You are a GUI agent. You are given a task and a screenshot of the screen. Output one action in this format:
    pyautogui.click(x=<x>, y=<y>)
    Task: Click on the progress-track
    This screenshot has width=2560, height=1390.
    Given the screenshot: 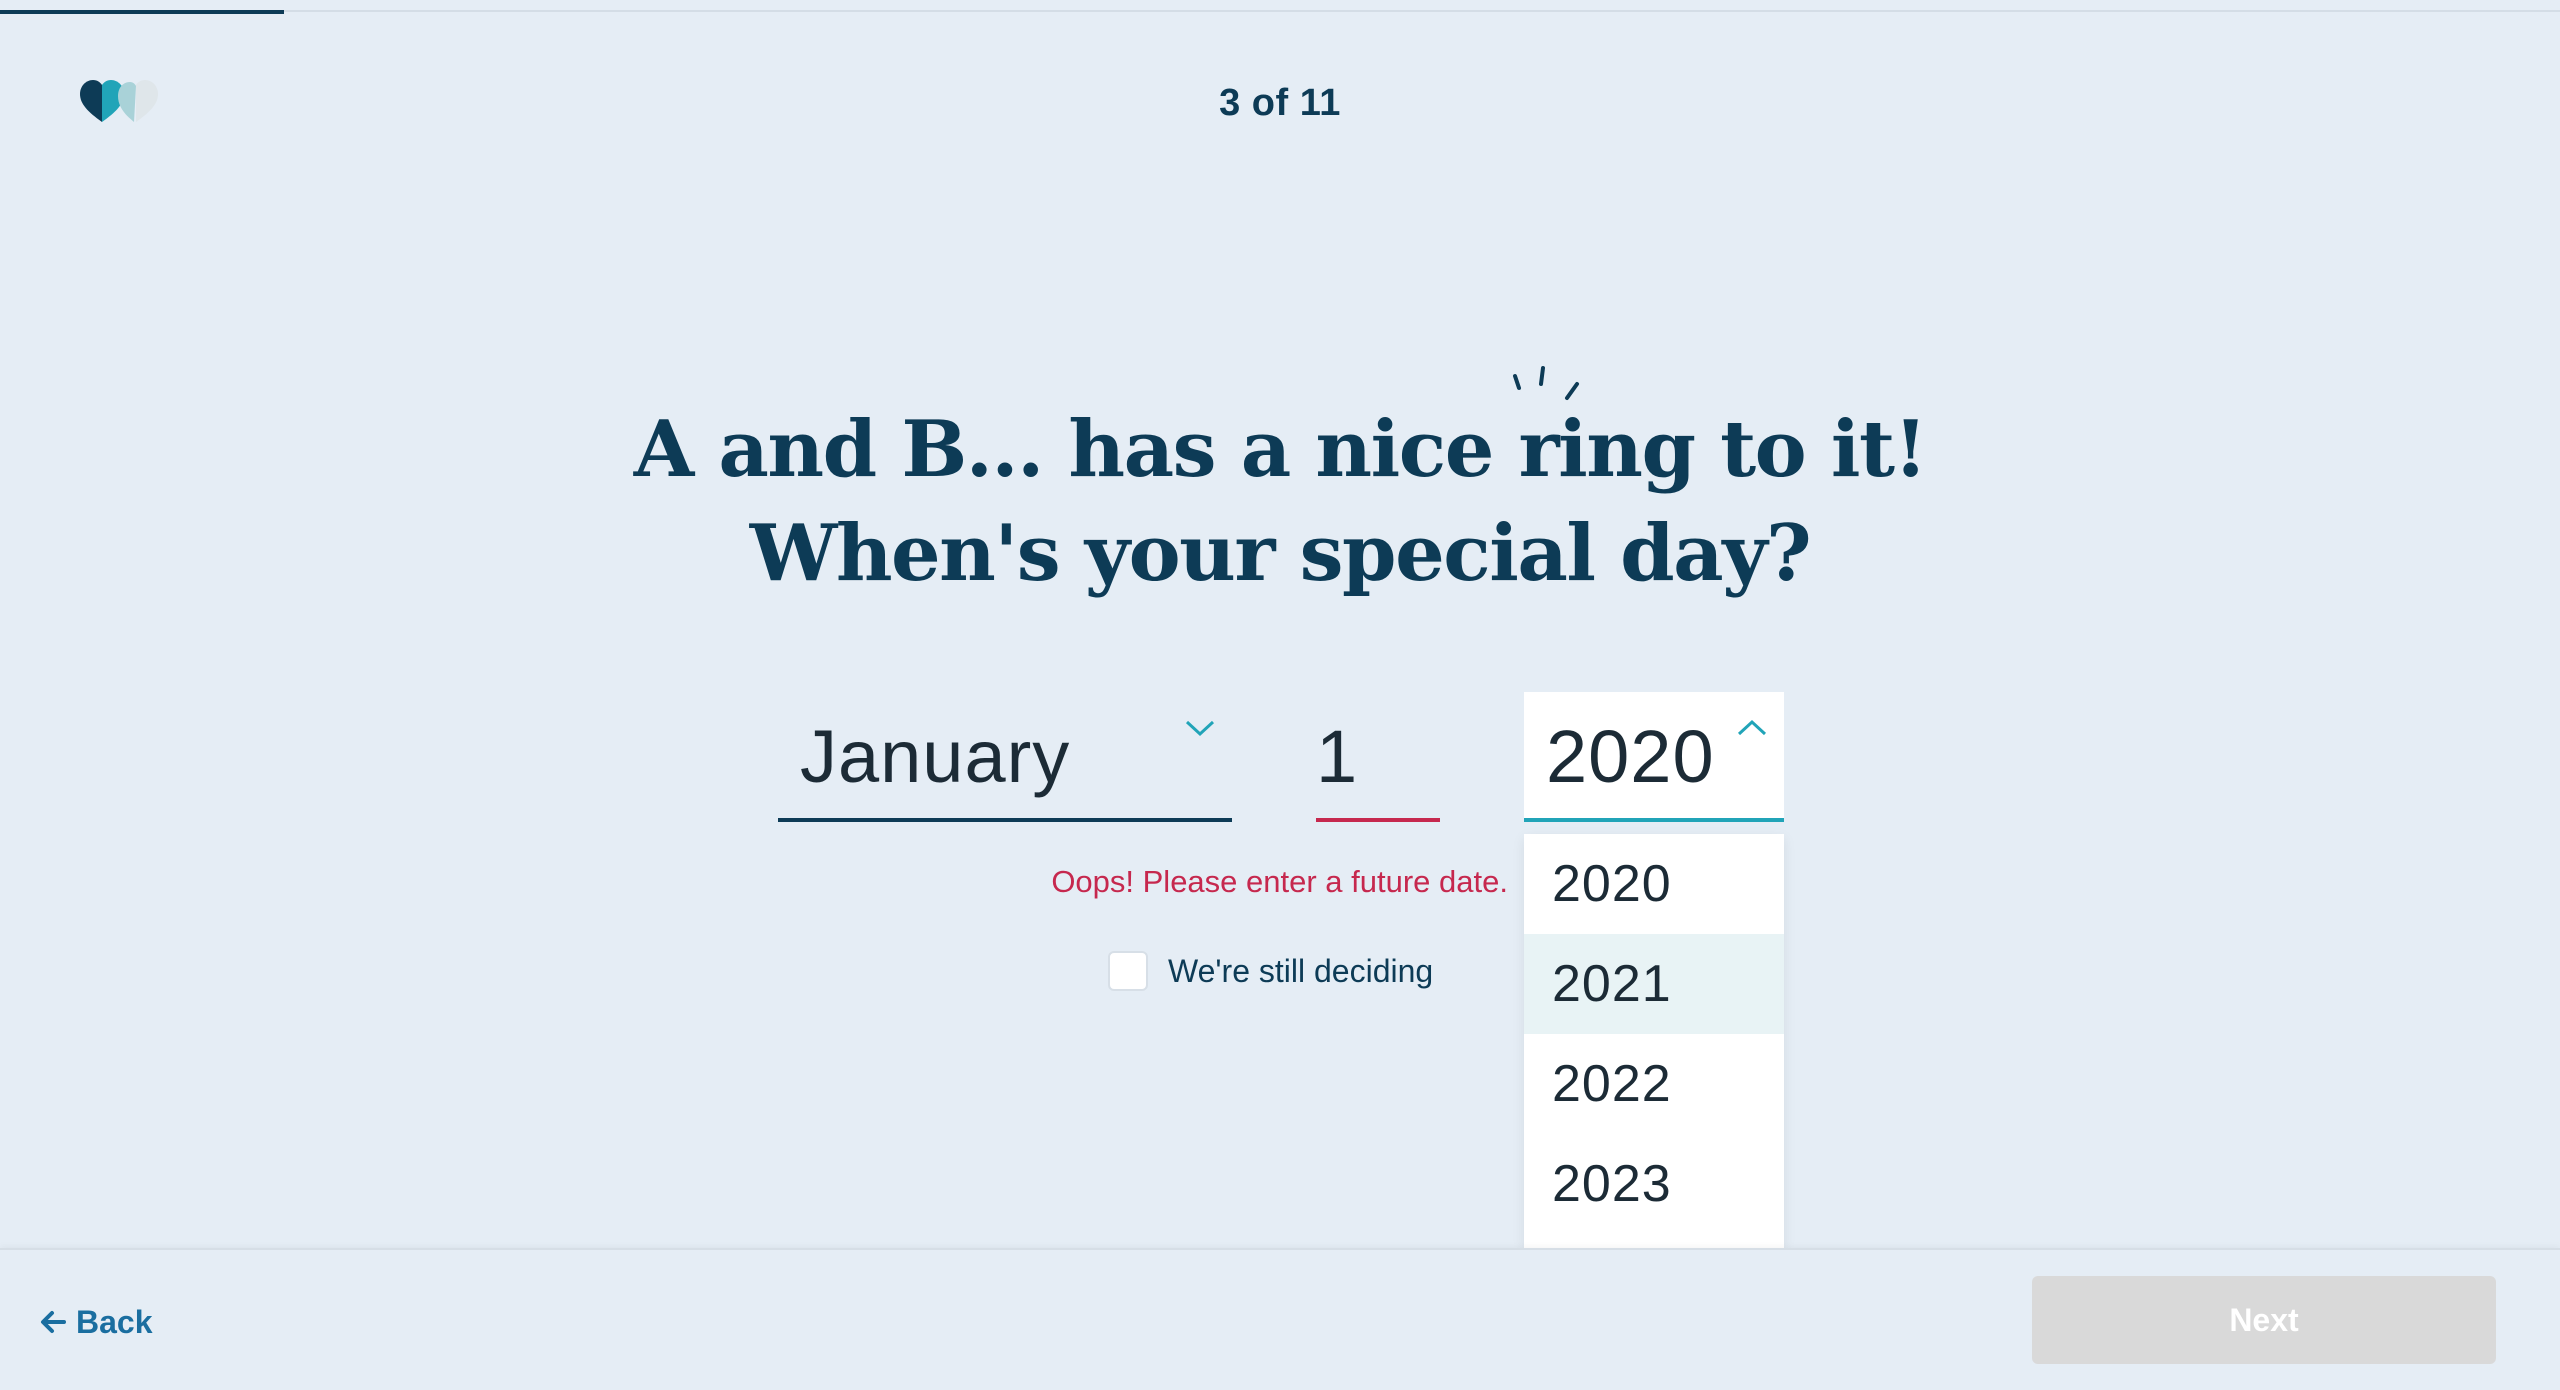 What is the action you would take?
    pyautogui.click(x=1280, y=7)
    